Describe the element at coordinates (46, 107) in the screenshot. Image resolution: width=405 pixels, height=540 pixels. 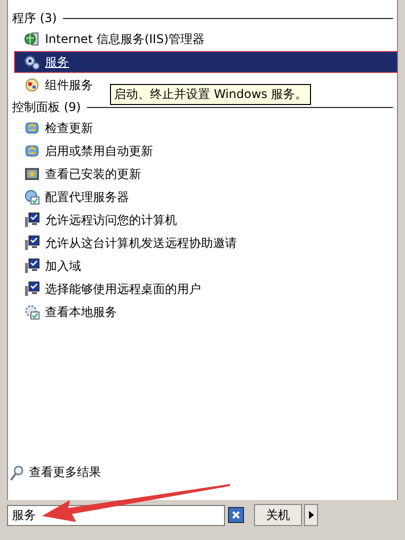
I see `group-heading: 控制面板 (9)` at that location.